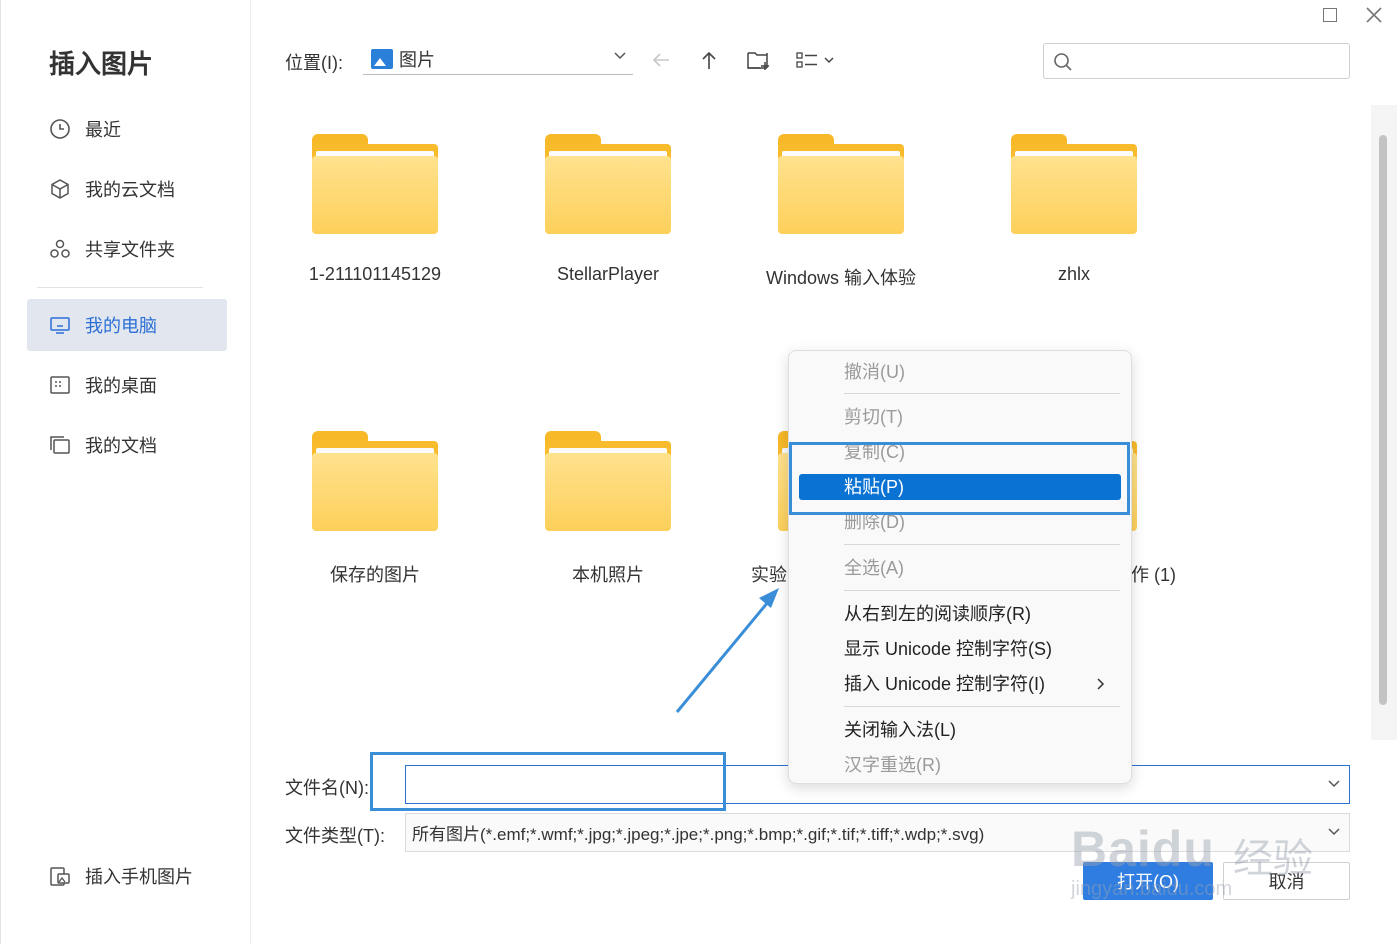 The image size is (1397, 944). Describe the element at coordinates (841, 278) in the screenshot. I see `folder-name: Windows 输入体验` at that location.